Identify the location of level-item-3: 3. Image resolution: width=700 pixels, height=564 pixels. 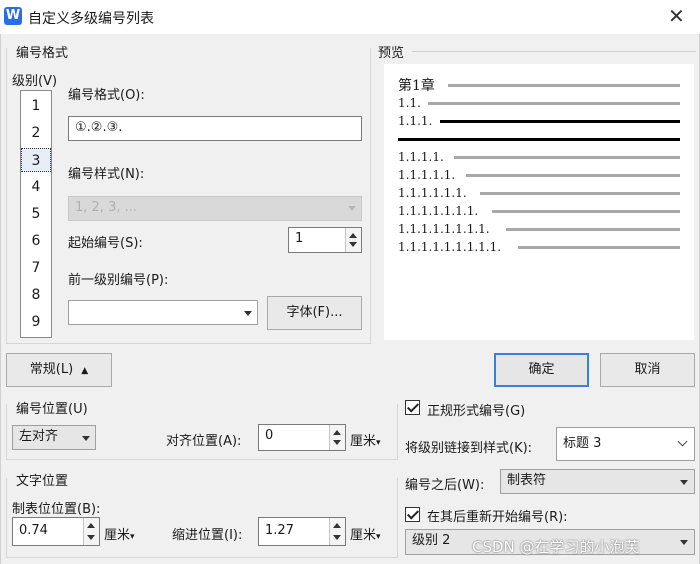
(36, 160).